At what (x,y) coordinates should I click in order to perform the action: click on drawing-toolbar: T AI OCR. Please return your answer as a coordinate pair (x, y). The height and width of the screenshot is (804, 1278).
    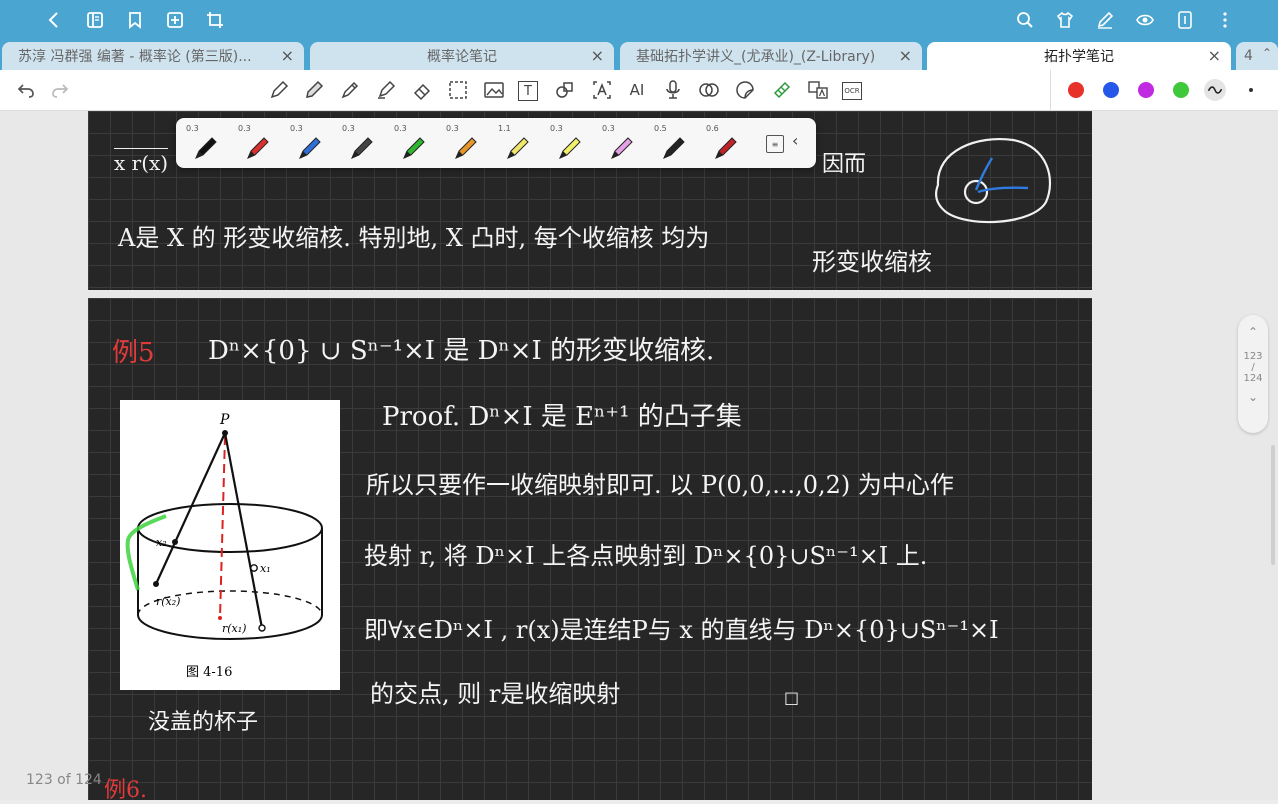
    Looking at the image, I should click on (639, 90).